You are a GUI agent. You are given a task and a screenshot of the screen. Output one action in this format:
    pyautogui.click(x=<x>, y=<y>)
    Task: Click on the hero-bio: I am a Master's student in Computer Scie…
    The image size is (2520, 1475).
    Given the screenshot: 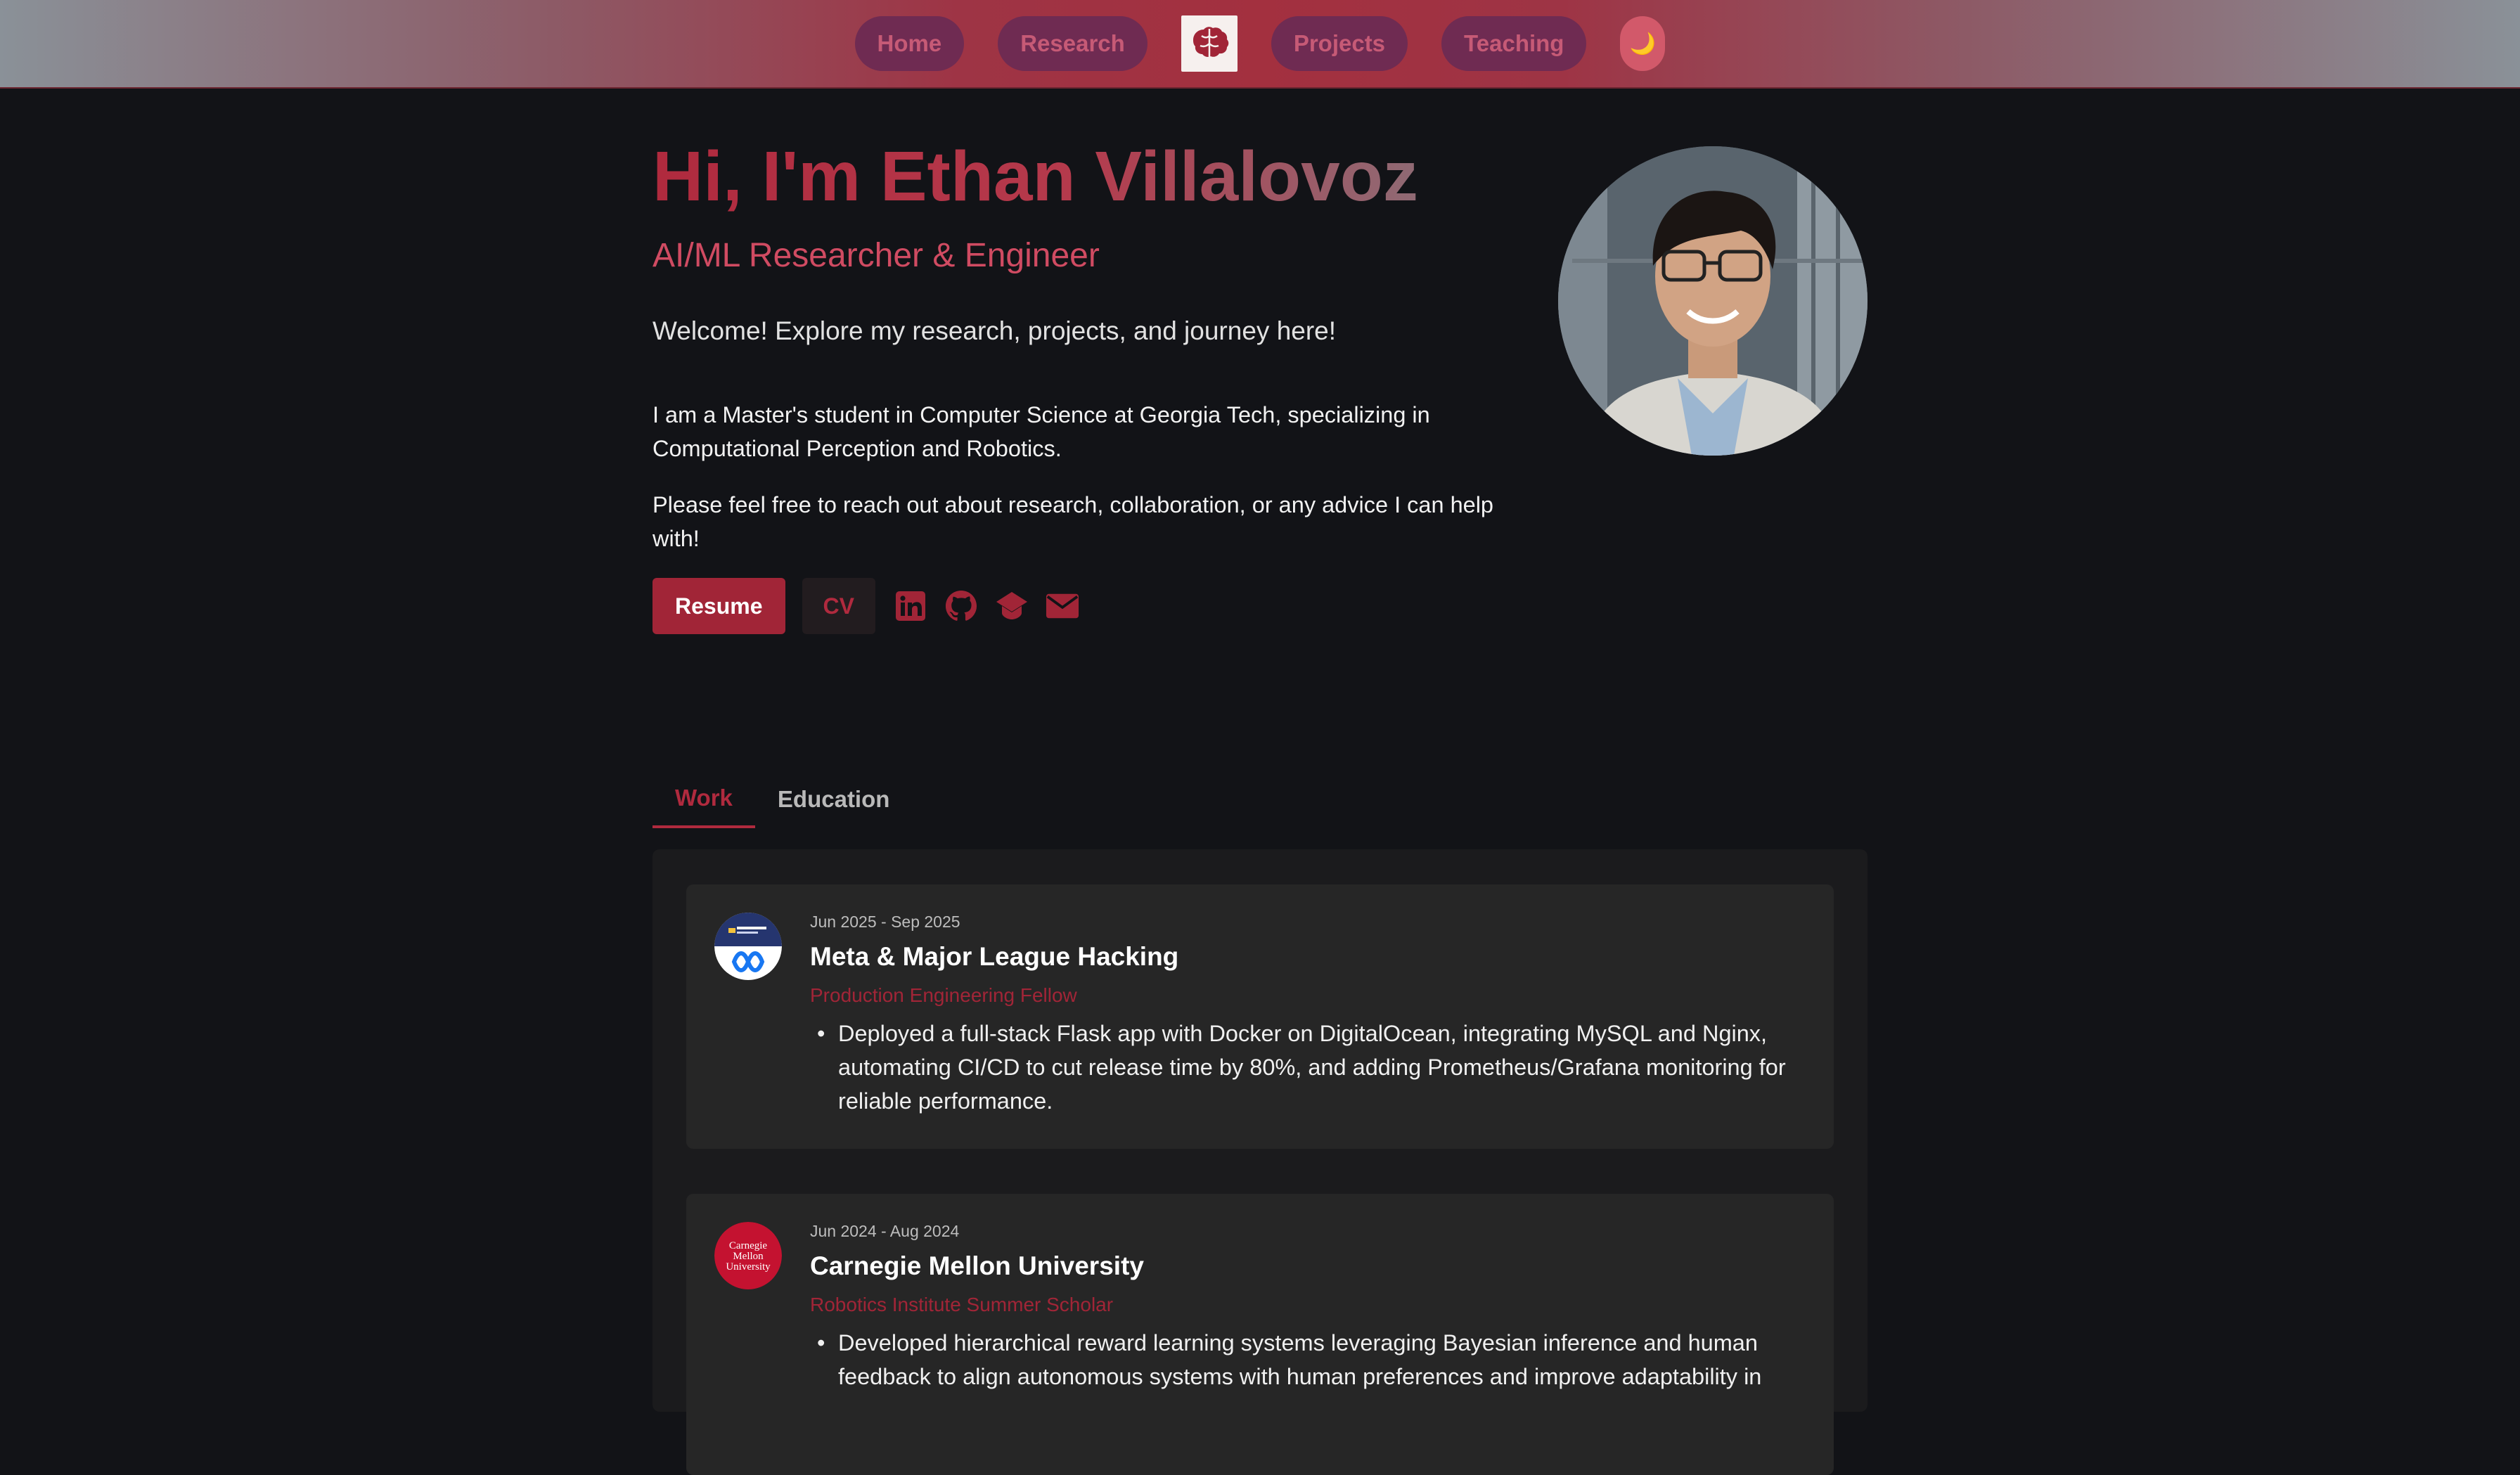 What is the action you would take?
    pyautogui.click(x=1074, y=477)
    